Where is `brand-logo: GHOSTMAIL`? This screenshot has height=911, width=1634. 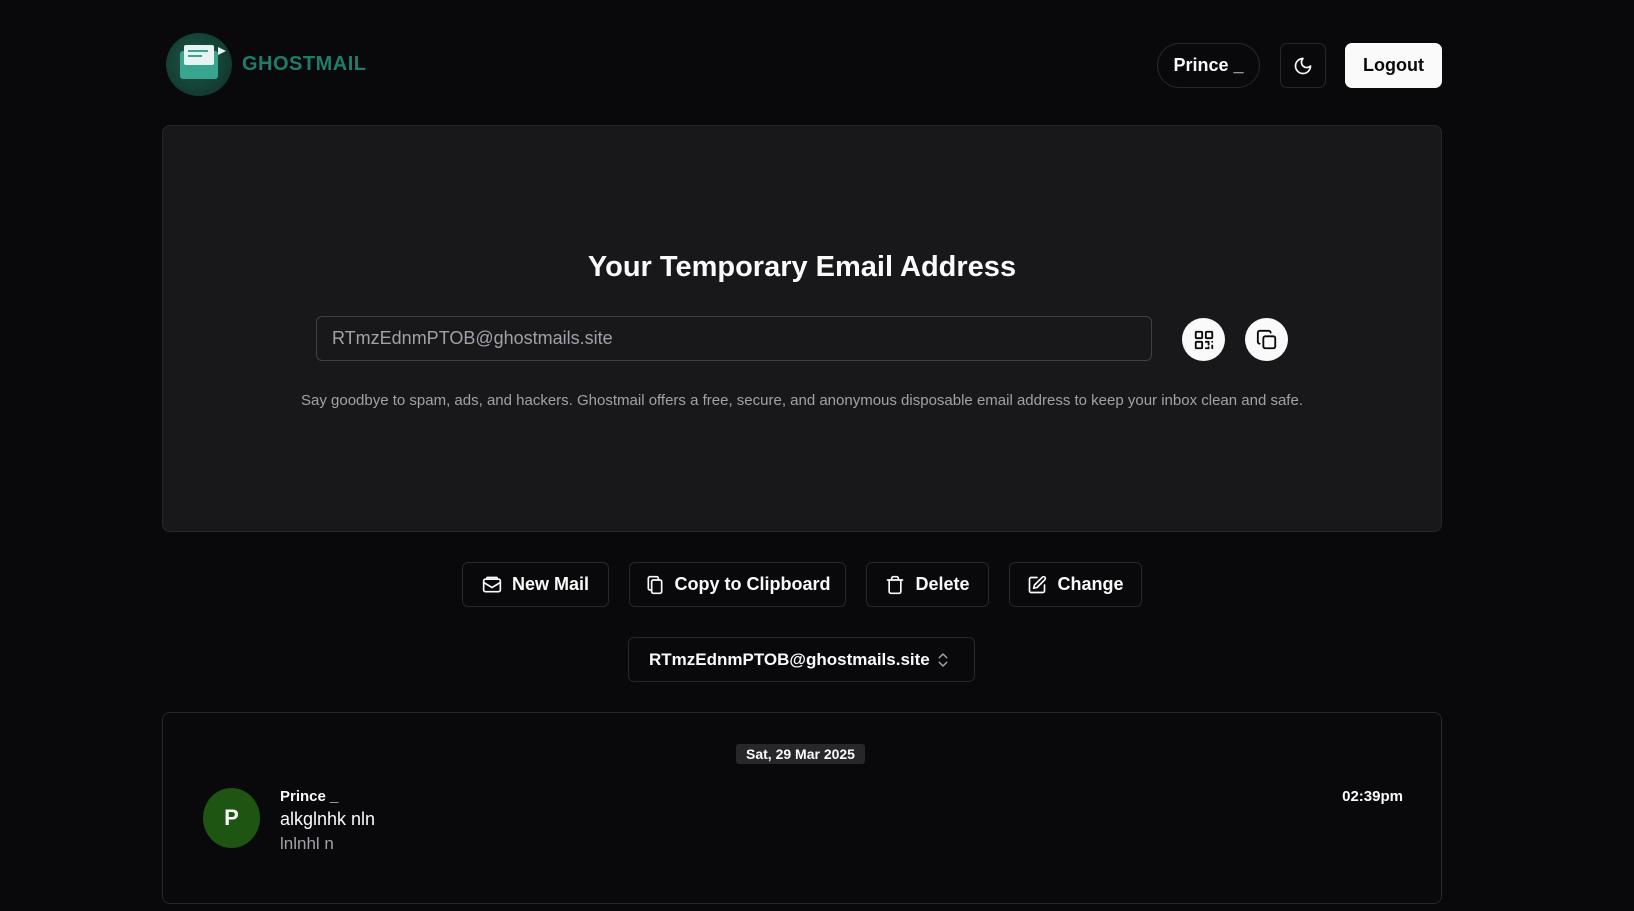 brand-logo: GHOSTMAIL is located at coordinates (266, 64).